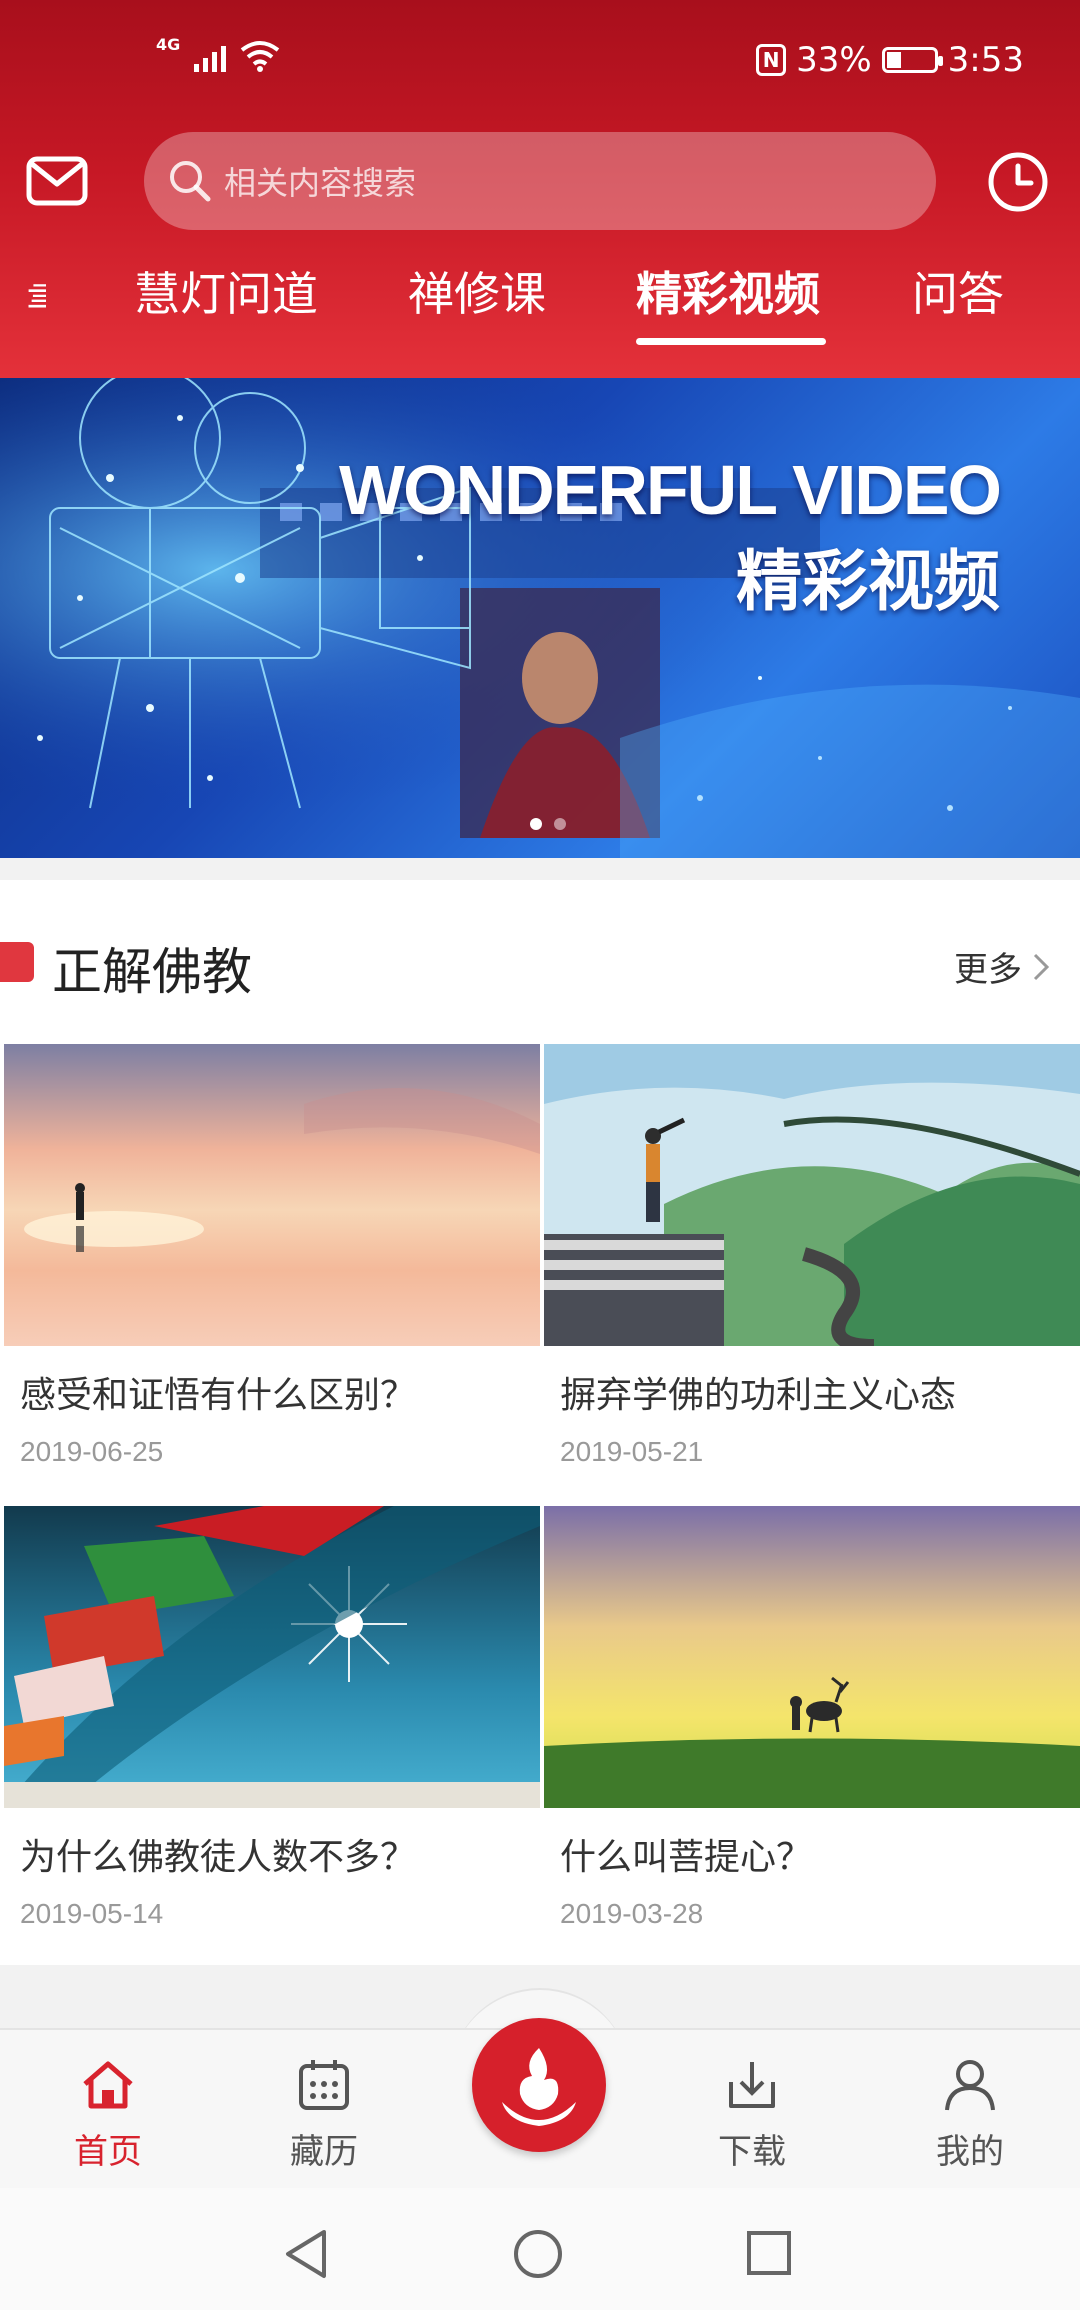  I want to click on video-date: 2019-05-14, so click(92, 1913).